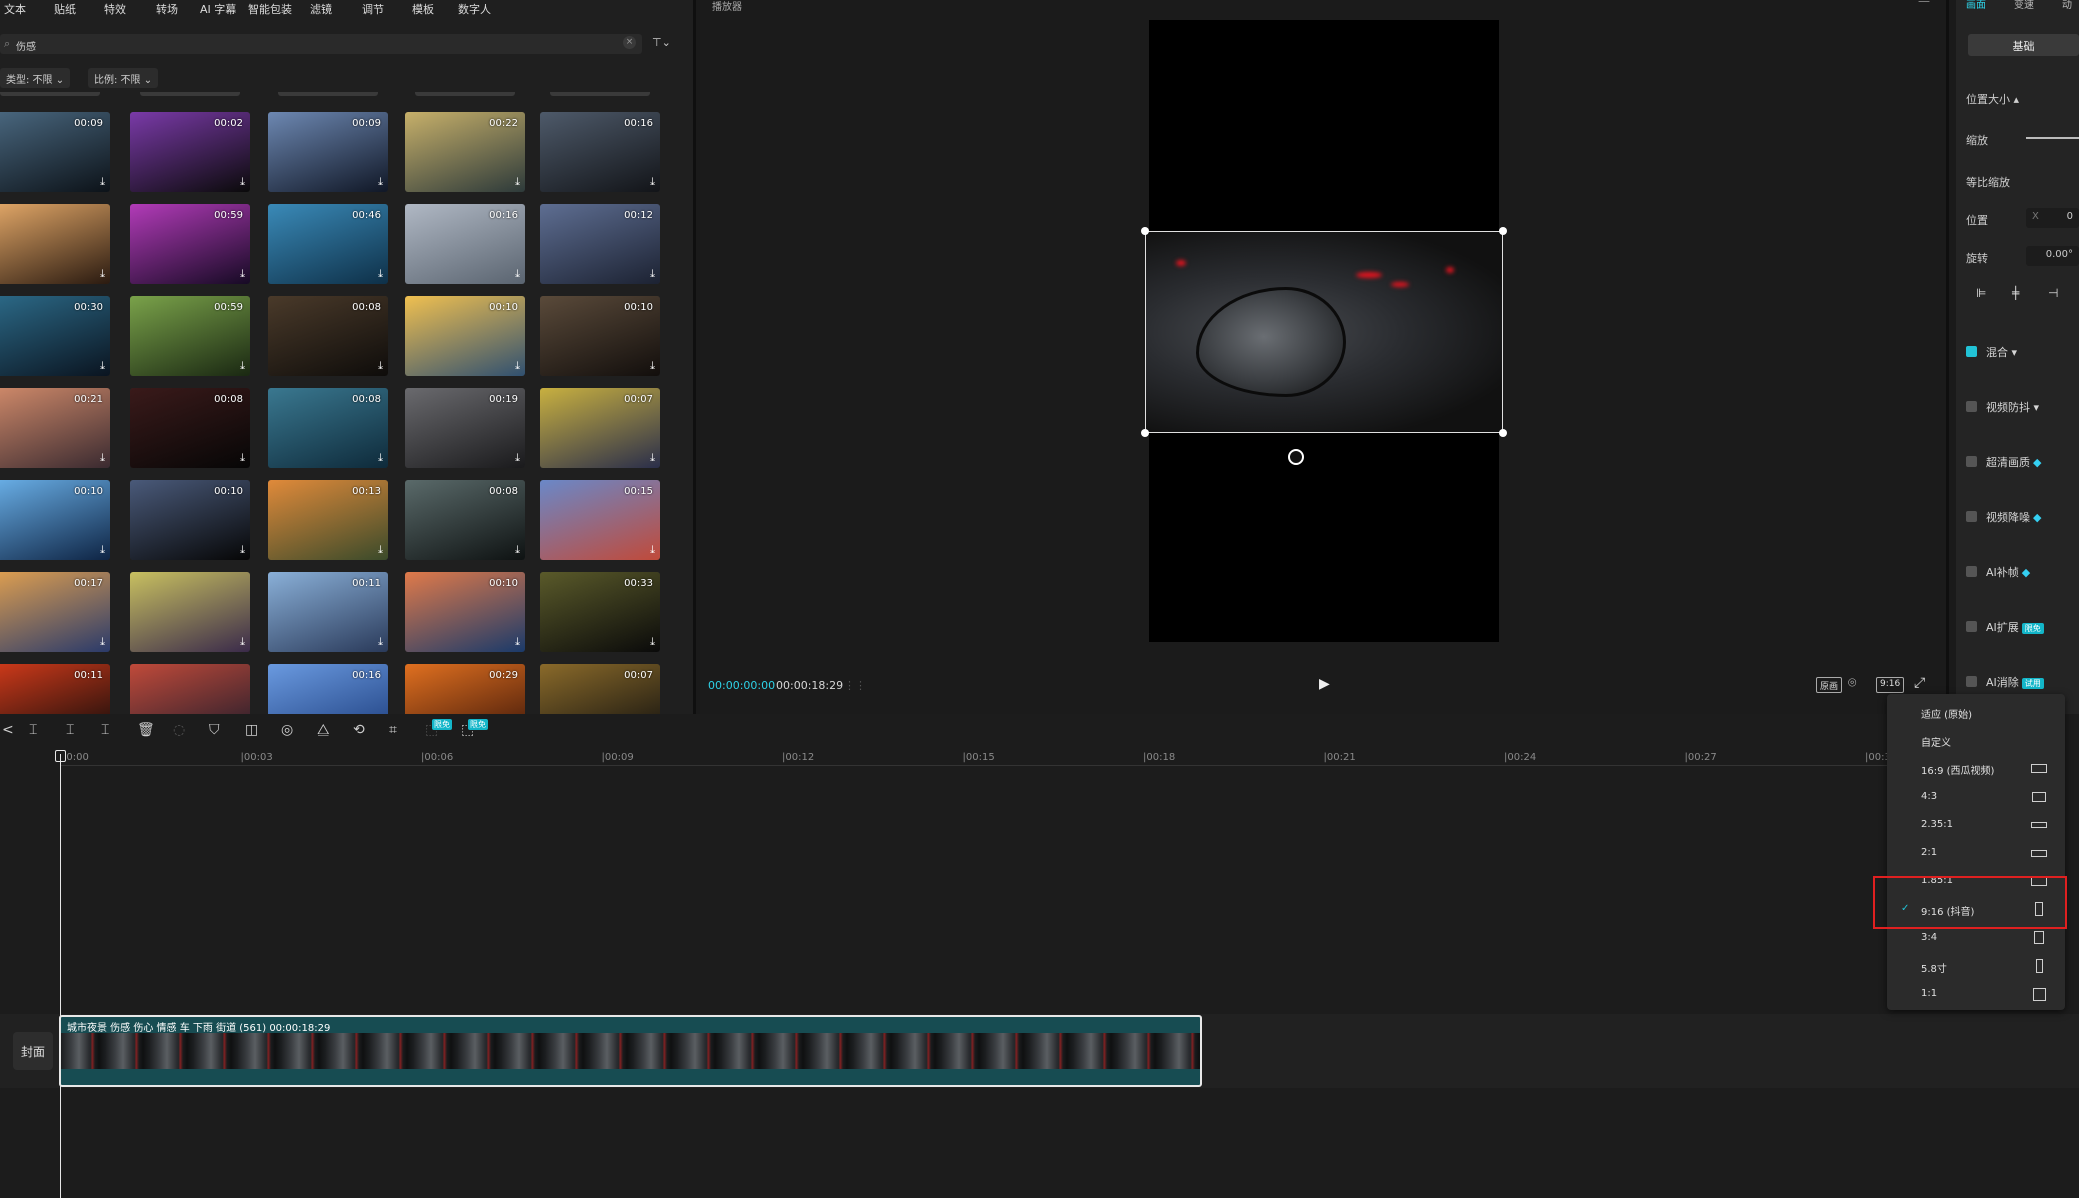  I want to click on resize-handle-tl, so click(1145, 231).